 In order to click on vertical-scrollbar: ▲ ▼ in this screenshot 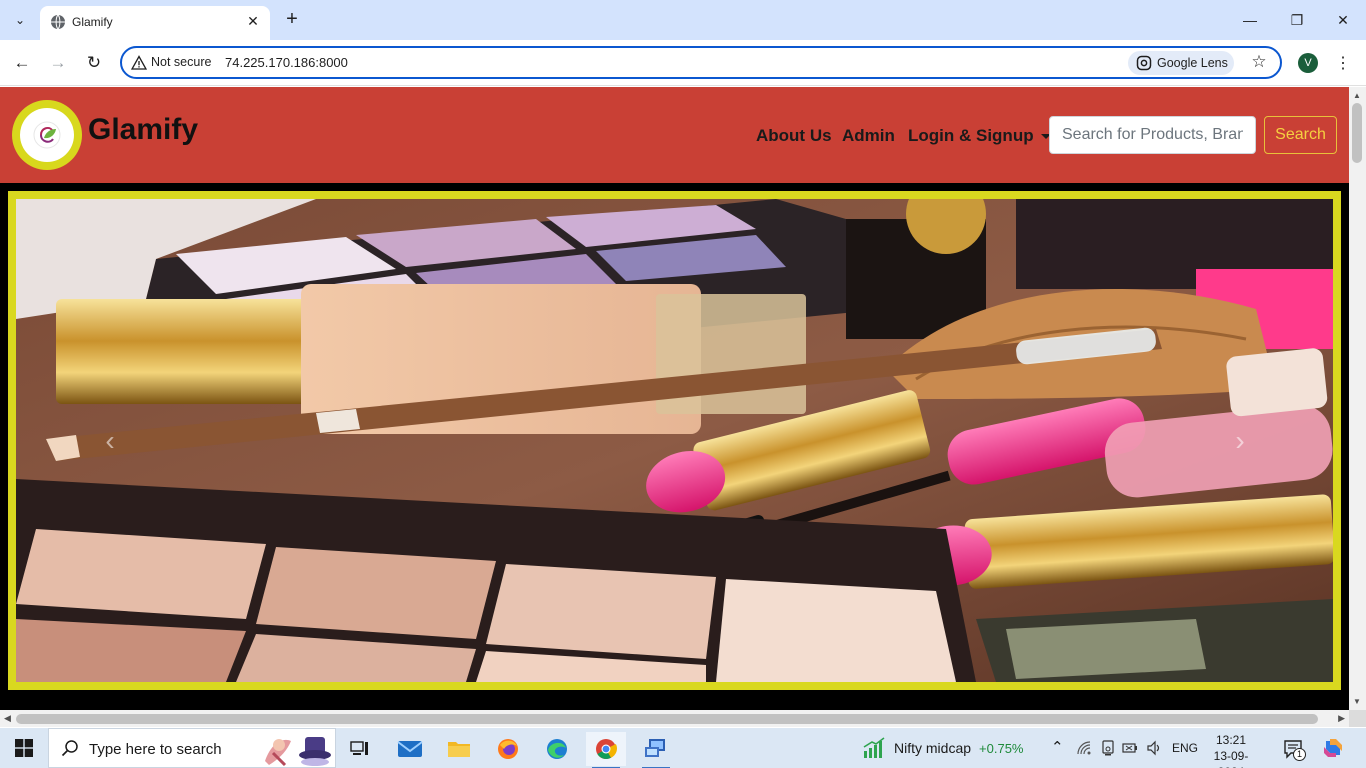, I will do `click(1357, 398)`.